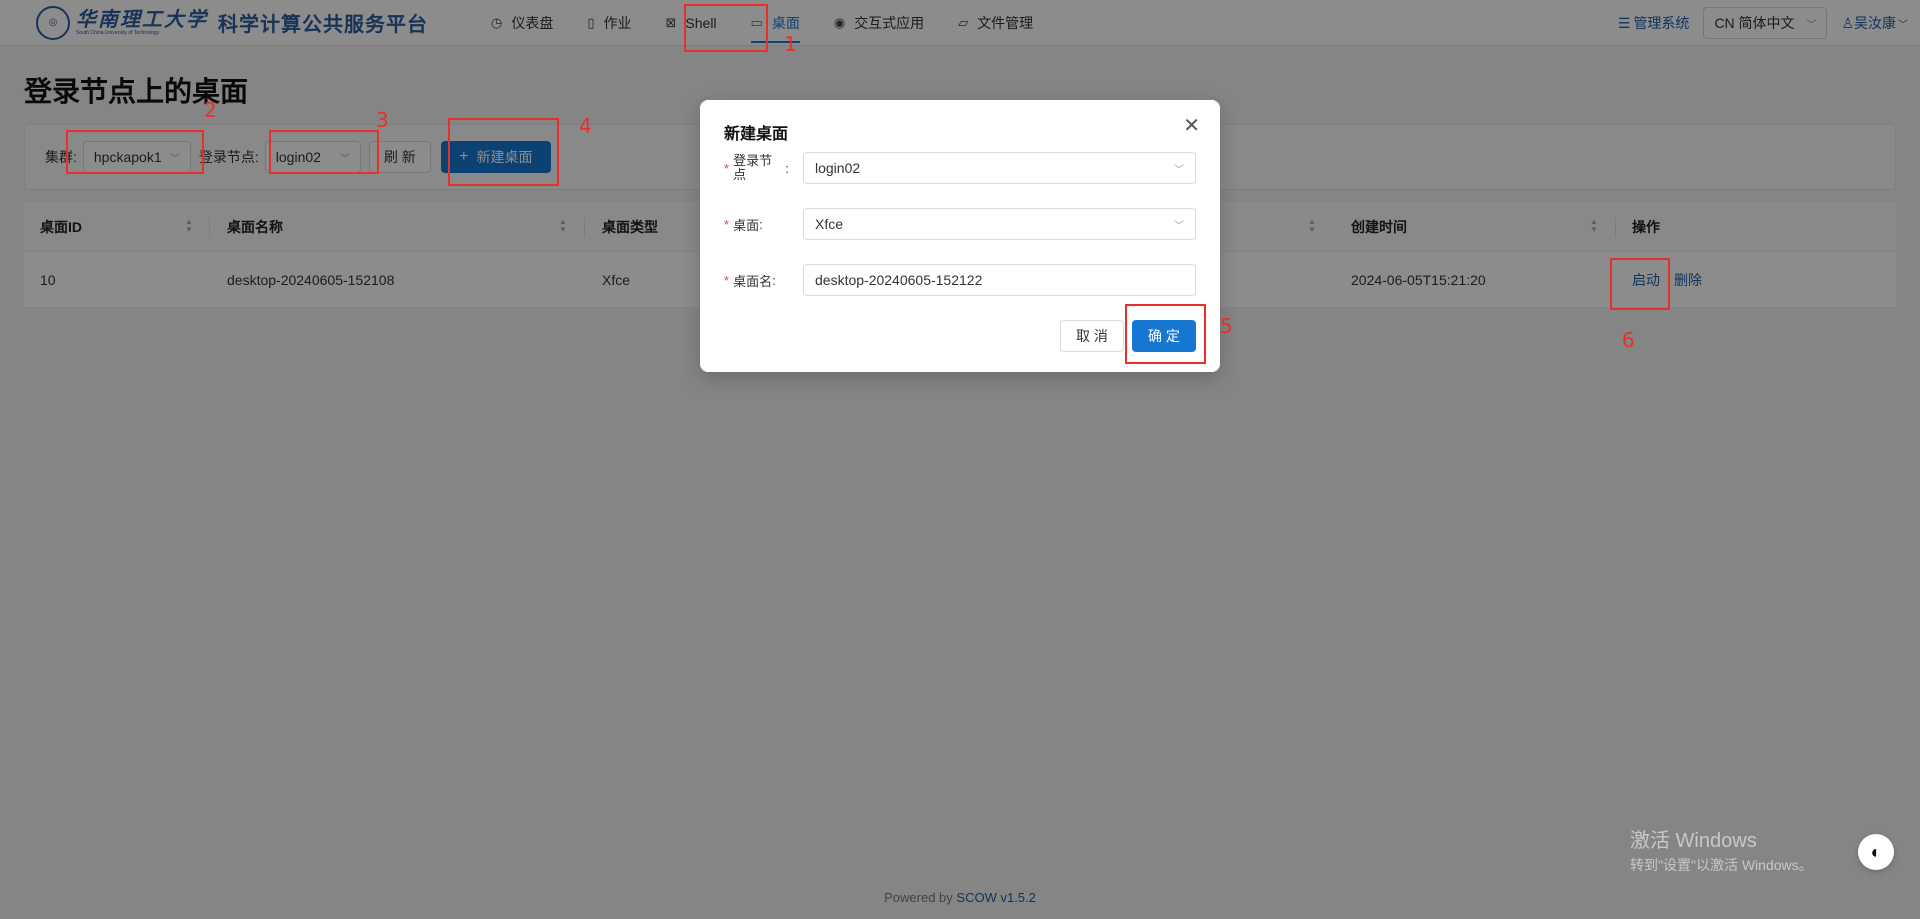 The image size is (1920, 919). I want to click on form-row-name: * 桌面名: desktop-20240605-152122, so click(960, 280).